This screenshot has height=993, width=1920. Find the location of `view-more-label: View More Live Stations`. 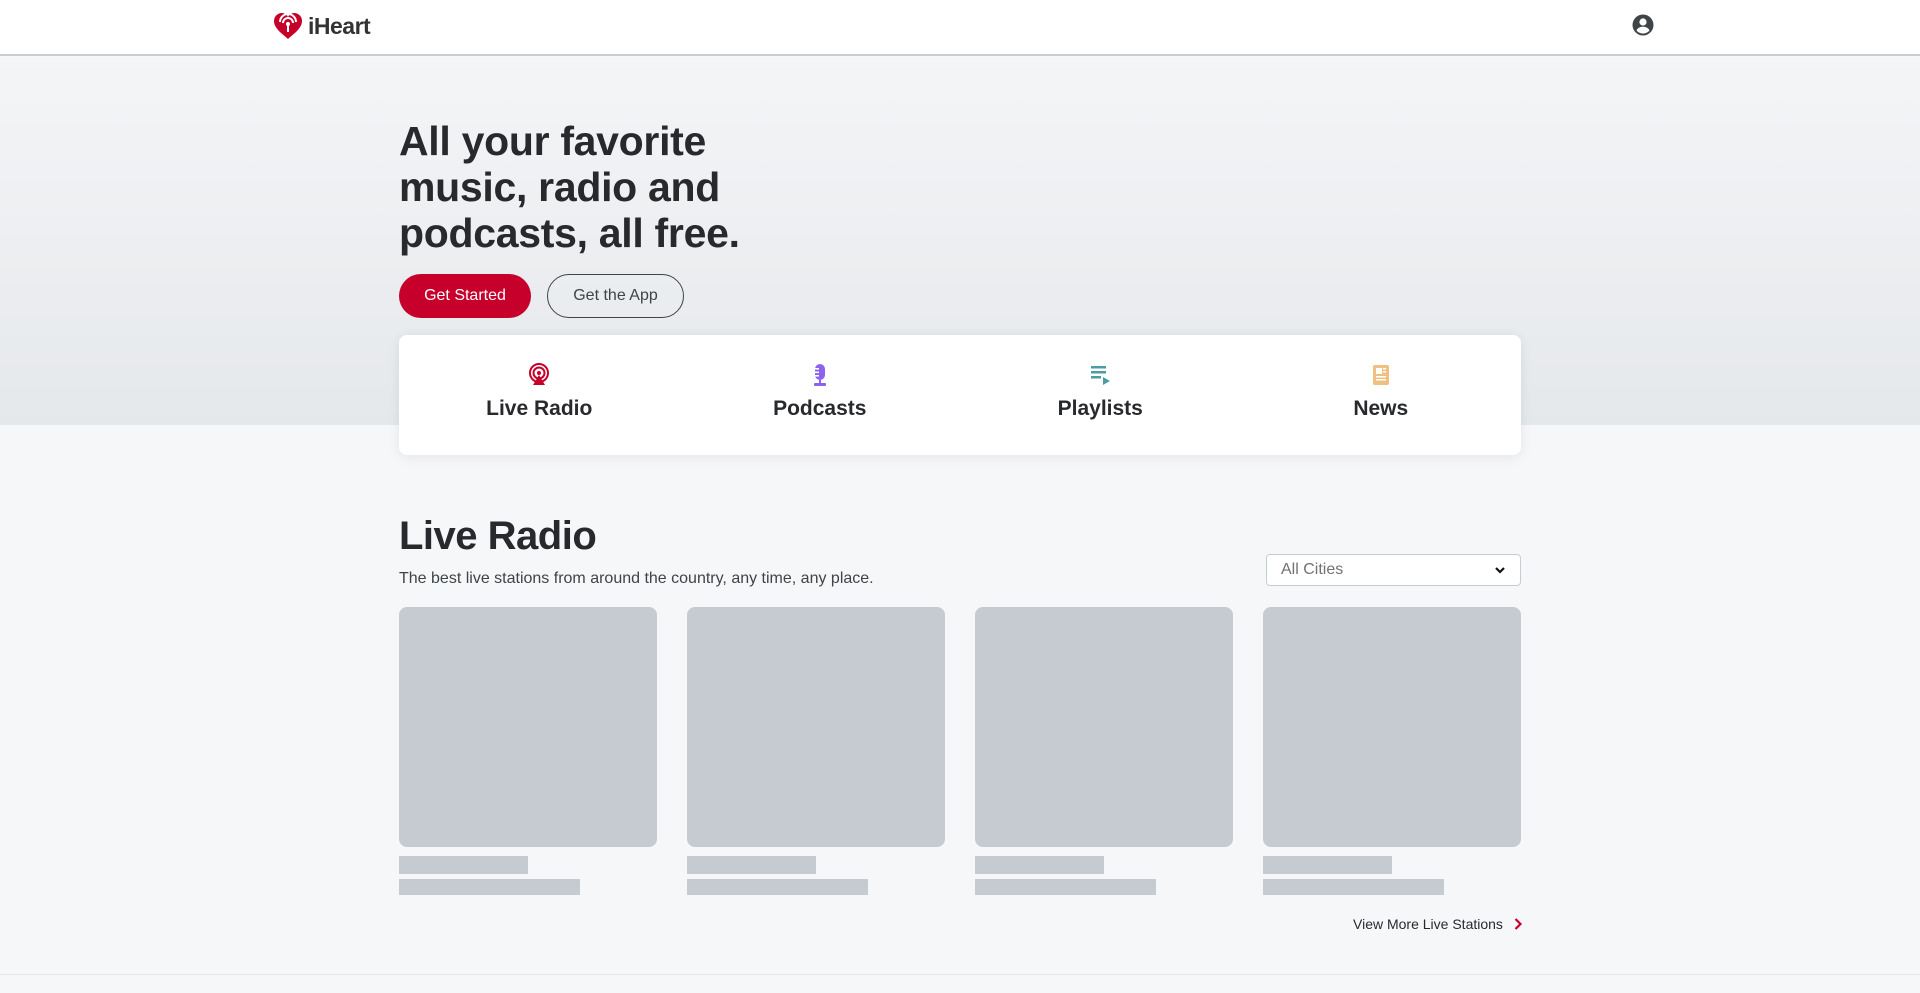

view-more-label: View More Live Stations is located at coordinates (1428, 924).